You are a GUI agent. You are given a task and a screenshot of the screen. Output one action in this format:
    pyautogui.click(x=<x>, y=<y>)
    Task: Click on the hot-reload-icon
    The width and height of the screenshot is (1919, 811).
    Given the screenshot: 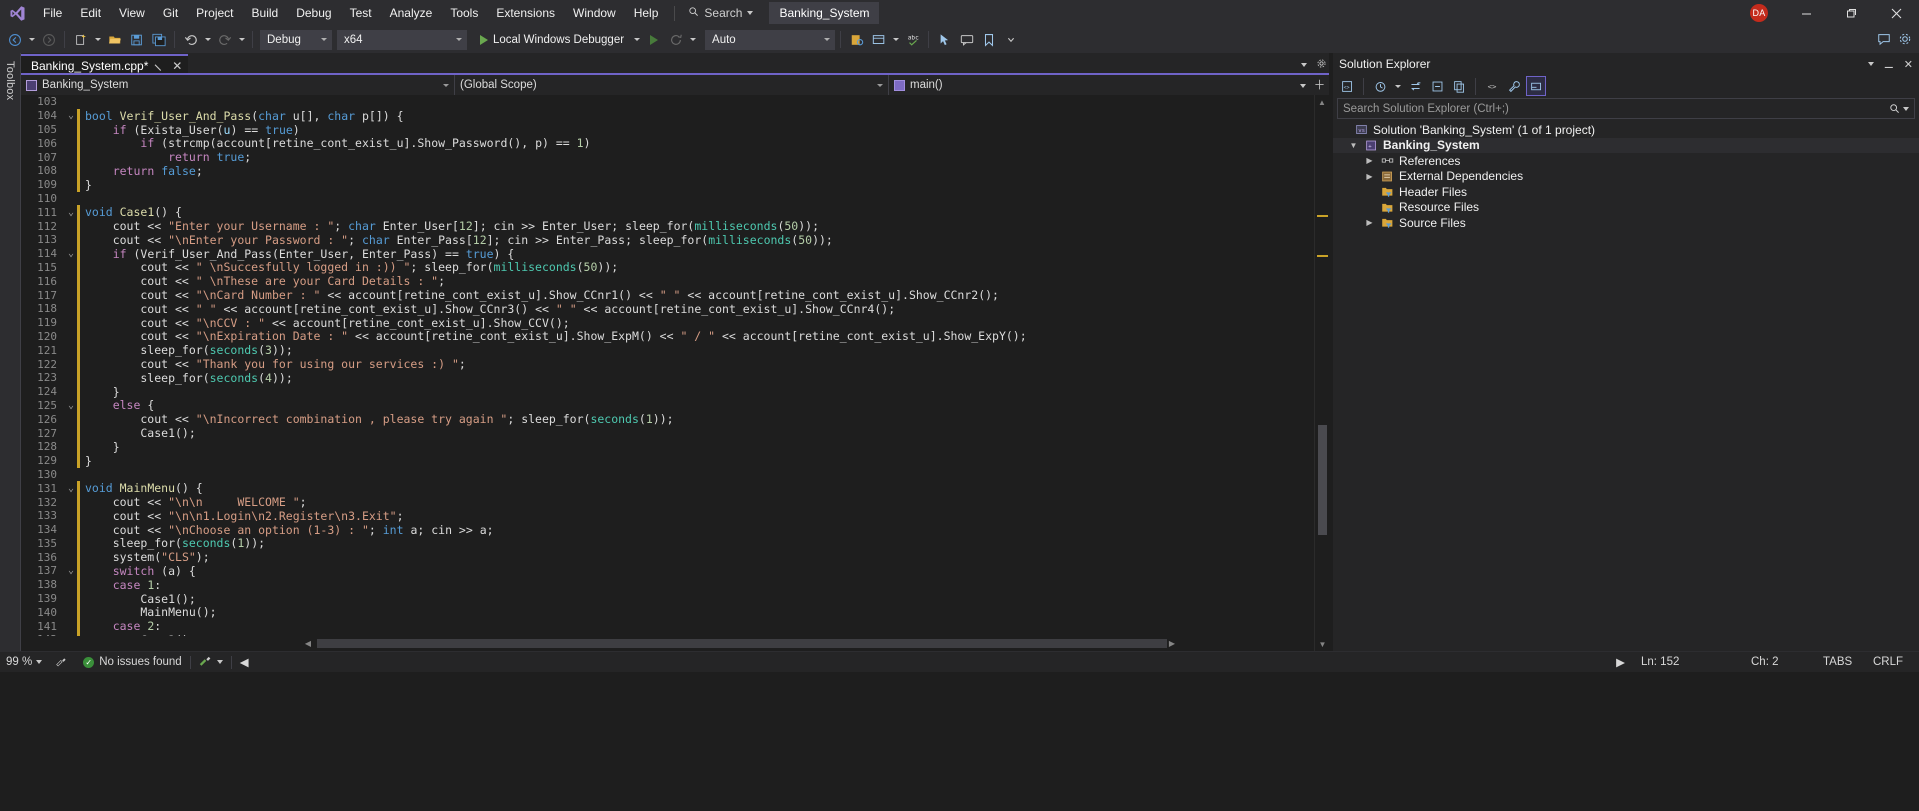 What is the action you would take?
    pyautogui.click(x=675, y=40)
    